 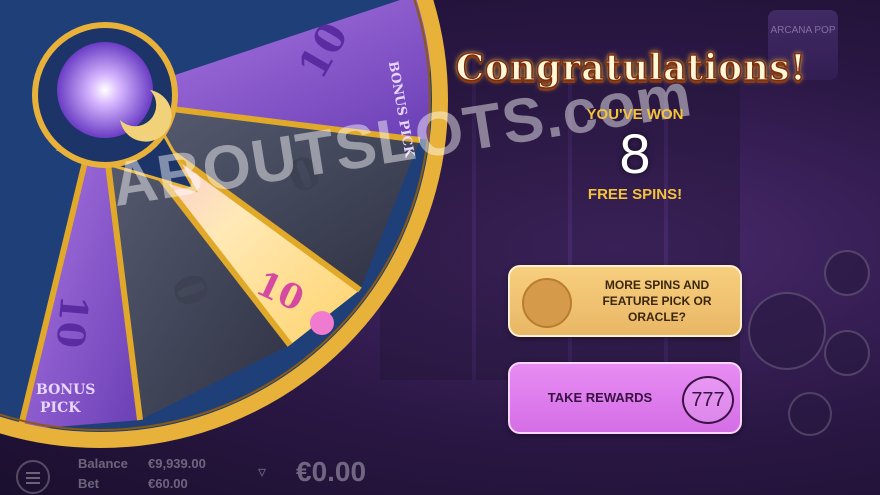 What do you see at coordinates (600, 397) in the screenshot?
I see `take-rewards-label: TAKE REWARDS` at bounding box center [600, 397].